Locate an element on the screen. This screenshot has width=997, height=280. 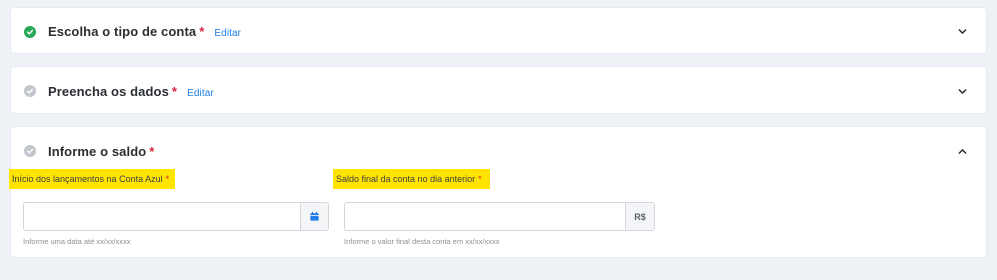
step-title: Informe o saldo * is located at coordinates (101, 151).